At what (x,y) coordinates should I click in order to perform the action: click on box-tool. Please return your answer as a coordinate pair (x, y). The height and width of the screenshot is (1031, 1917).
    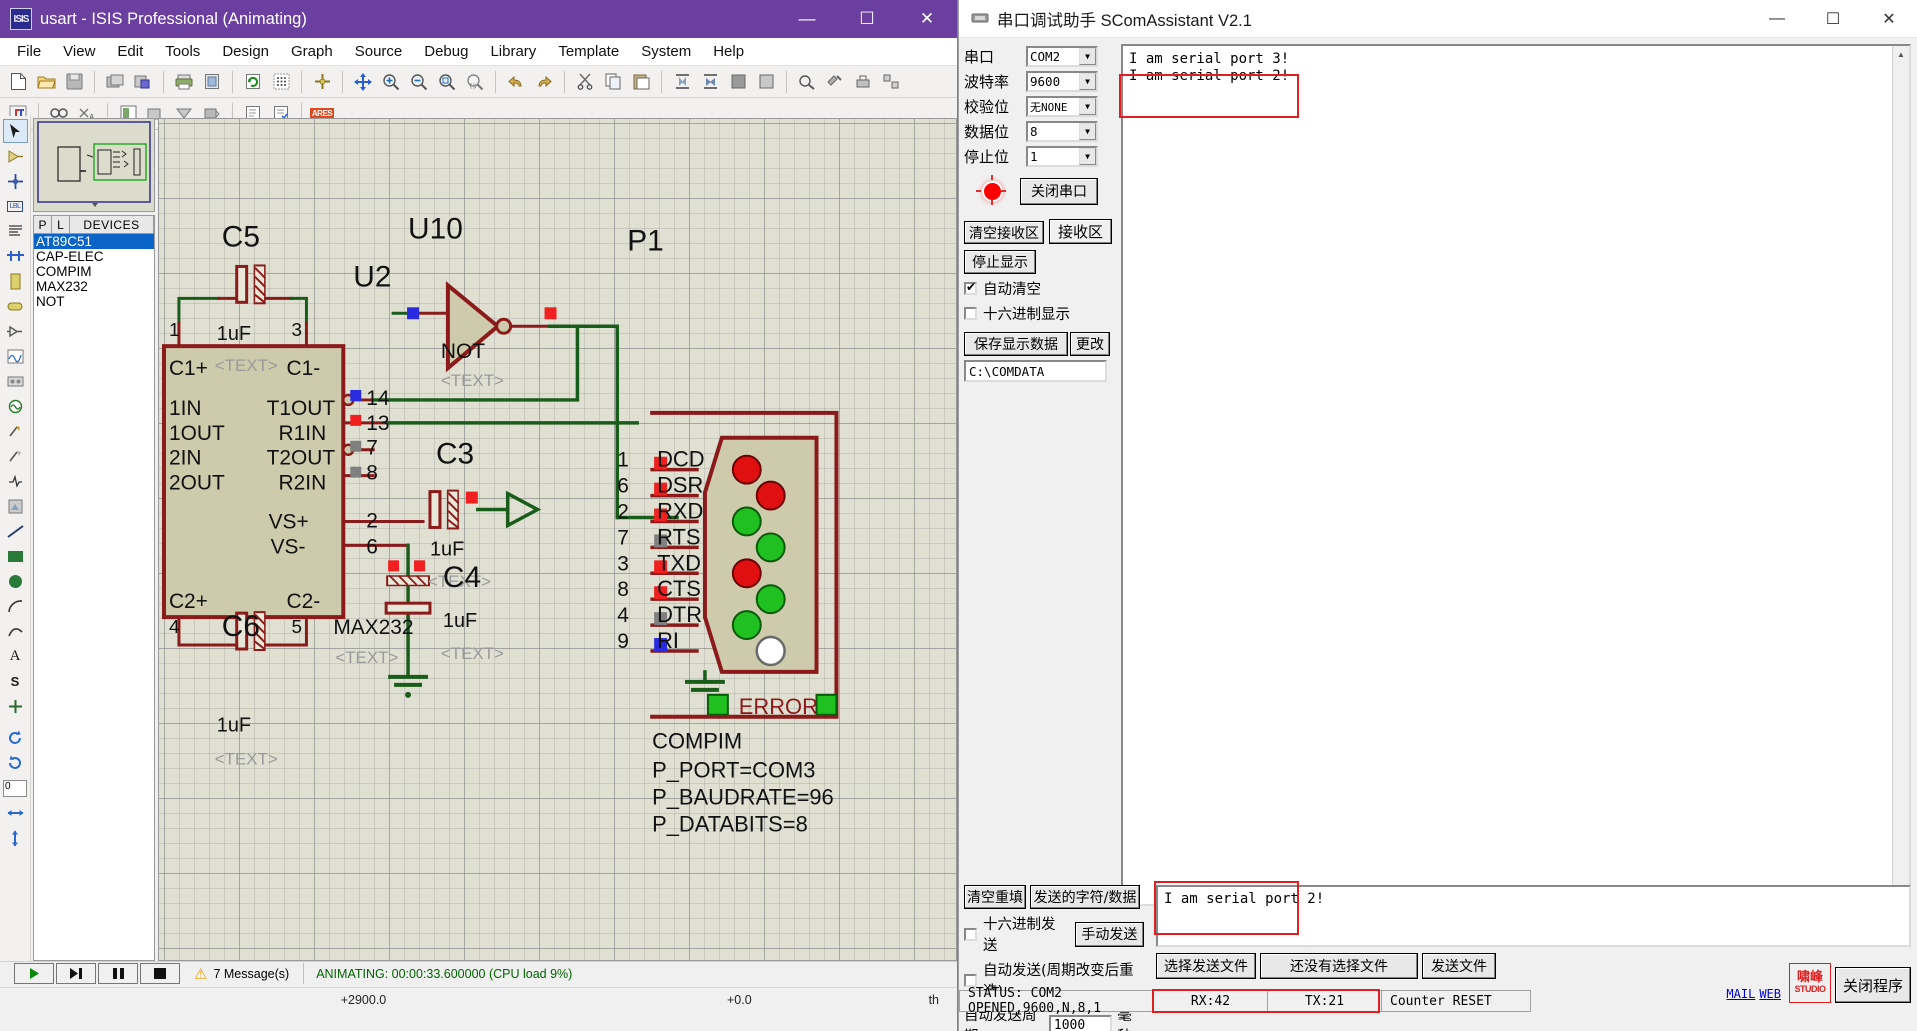
    Looking at the image, I should click on (15, 556).